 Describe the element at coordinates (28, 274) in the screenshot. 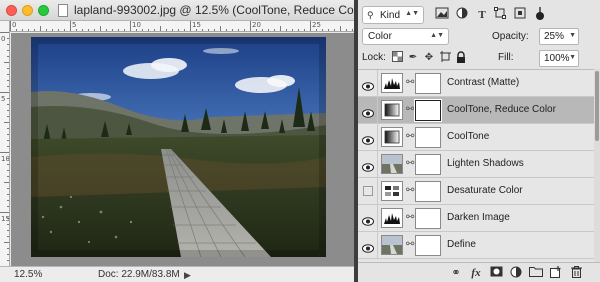

I see `zoom-level: 12.5%` at that location.